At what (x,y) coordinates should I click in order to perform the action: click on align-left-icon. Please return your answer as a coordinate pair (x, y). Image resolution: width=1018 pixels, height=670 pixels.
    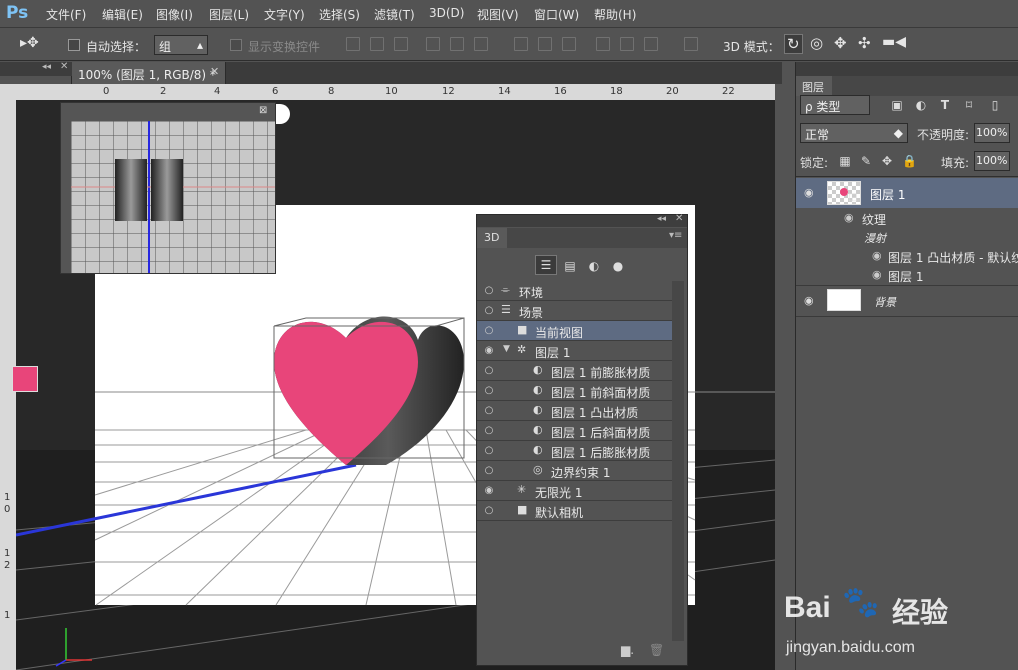
    Looking at the image, I should click on (433, 44).